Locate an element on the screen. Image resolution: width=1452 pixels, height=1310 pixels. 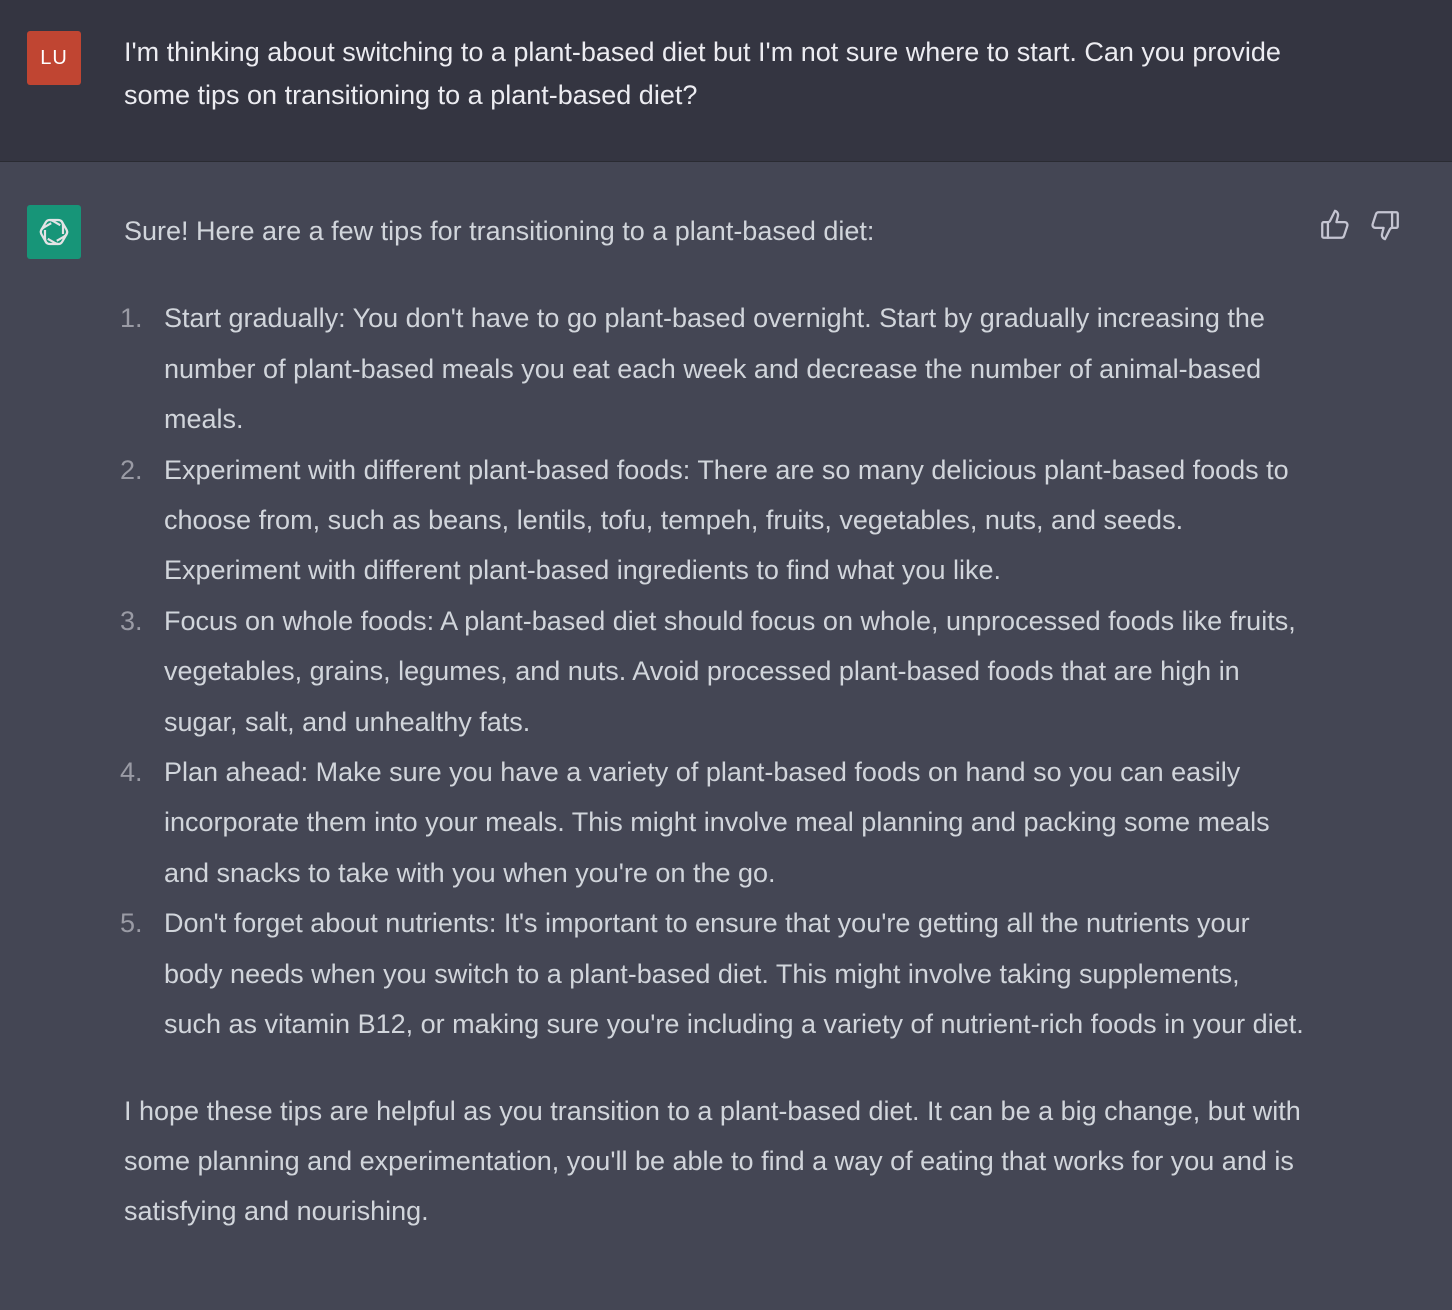
openai-logo-icon is located at coordinates (54, 232).